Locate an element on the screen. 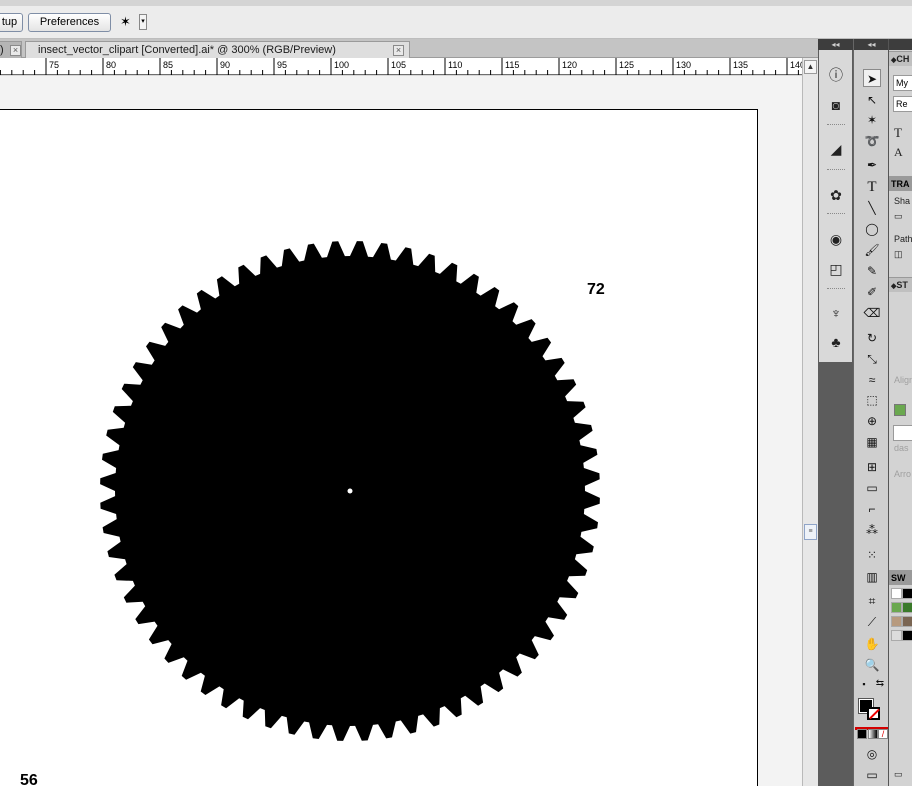 The image size is (912, 786). transparency-panel-header: TRA is located at coordinates (900, 183).